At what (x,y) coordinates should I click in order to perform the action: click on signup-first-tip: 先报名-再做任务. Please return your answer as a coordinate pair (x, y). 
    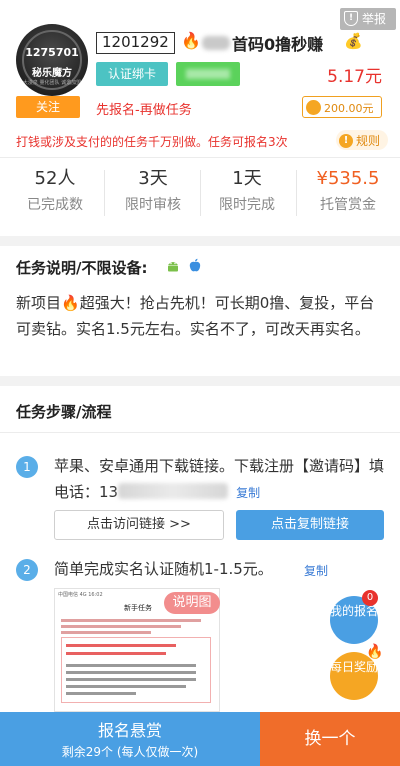
    Looking at the image, I should click on (144, 110).